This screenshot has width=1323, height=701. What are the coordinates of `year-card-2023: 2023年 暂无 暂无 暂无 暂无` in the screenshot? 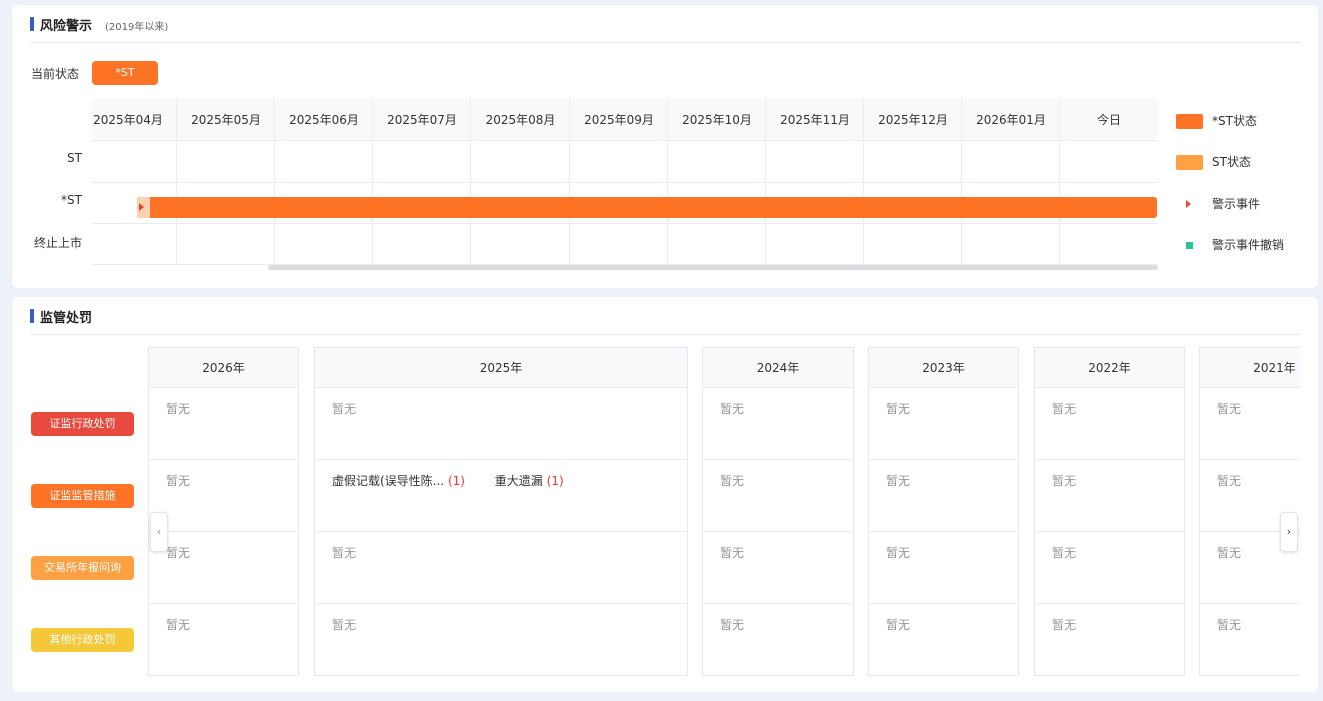 It's located at (943, 511).